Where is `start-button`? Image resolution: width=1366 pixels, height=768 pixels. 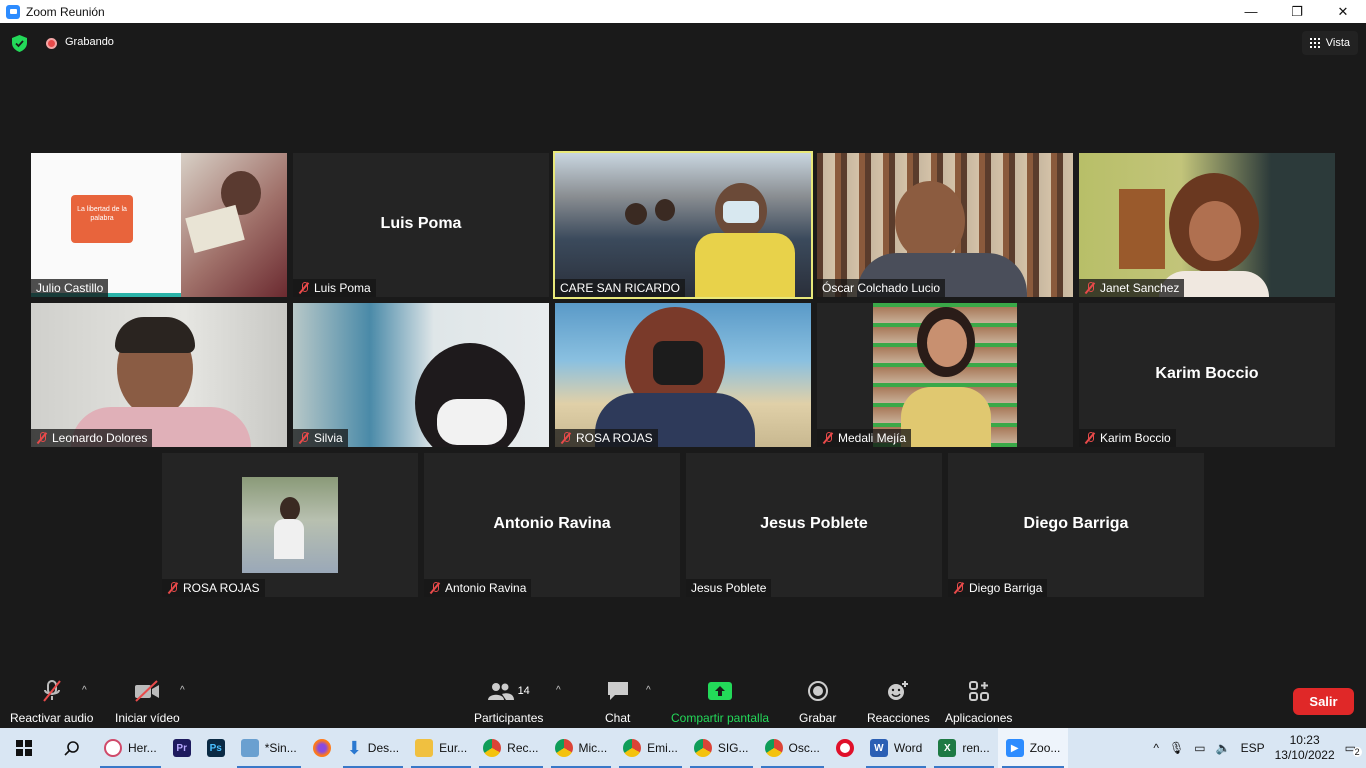
start-button is located at coordinates (24, 748).